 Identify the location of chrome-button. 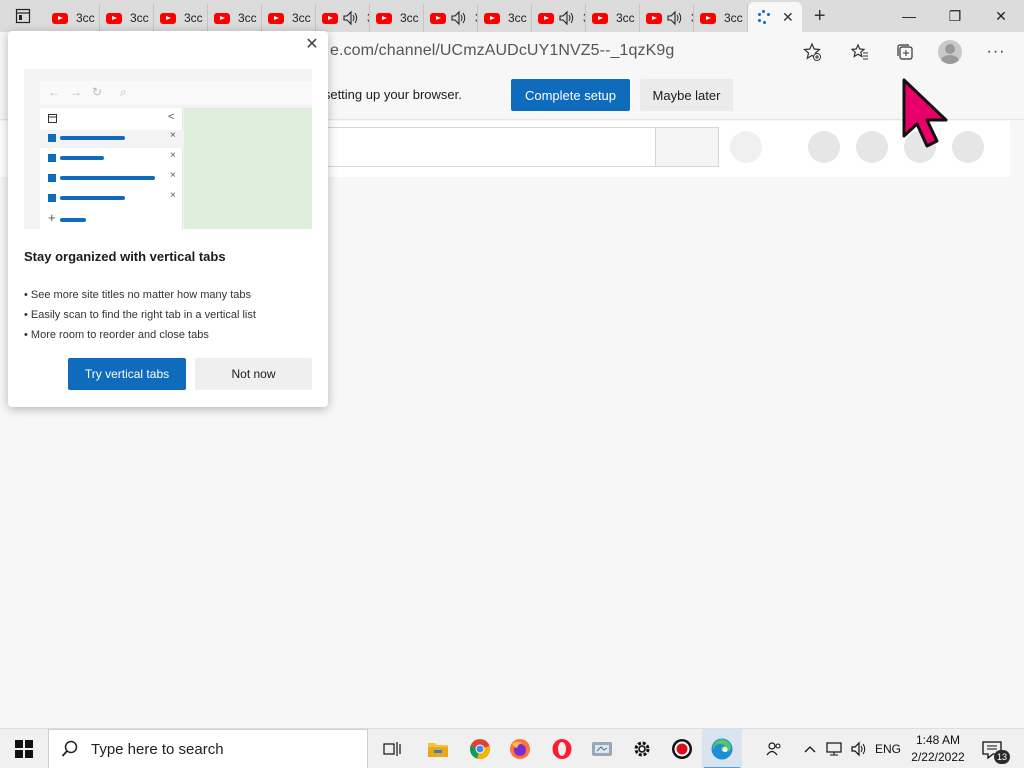
(480, 748).